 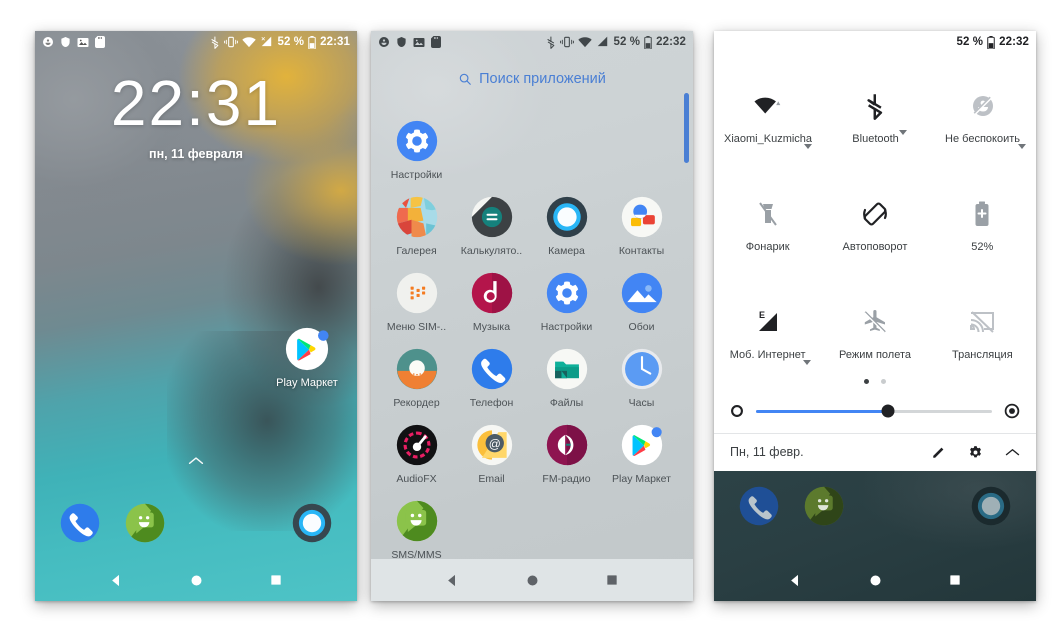 What do you see at coordinates (888, 411) in the screenshot?
I see `brightness-thumb` at bounding box center [888, 411].